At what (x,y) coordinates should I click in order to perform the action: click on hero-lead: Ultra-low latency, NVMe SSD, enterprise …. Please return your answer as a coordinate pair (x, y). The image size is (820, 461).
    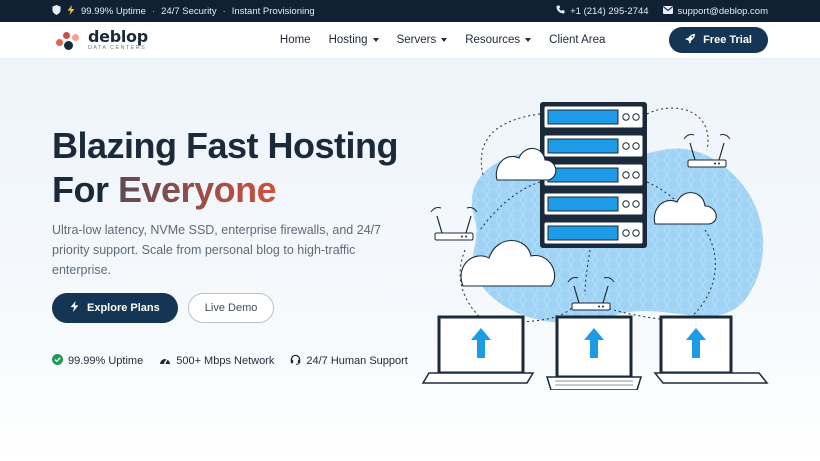
    Looking at the image, I should click on (217, 250).